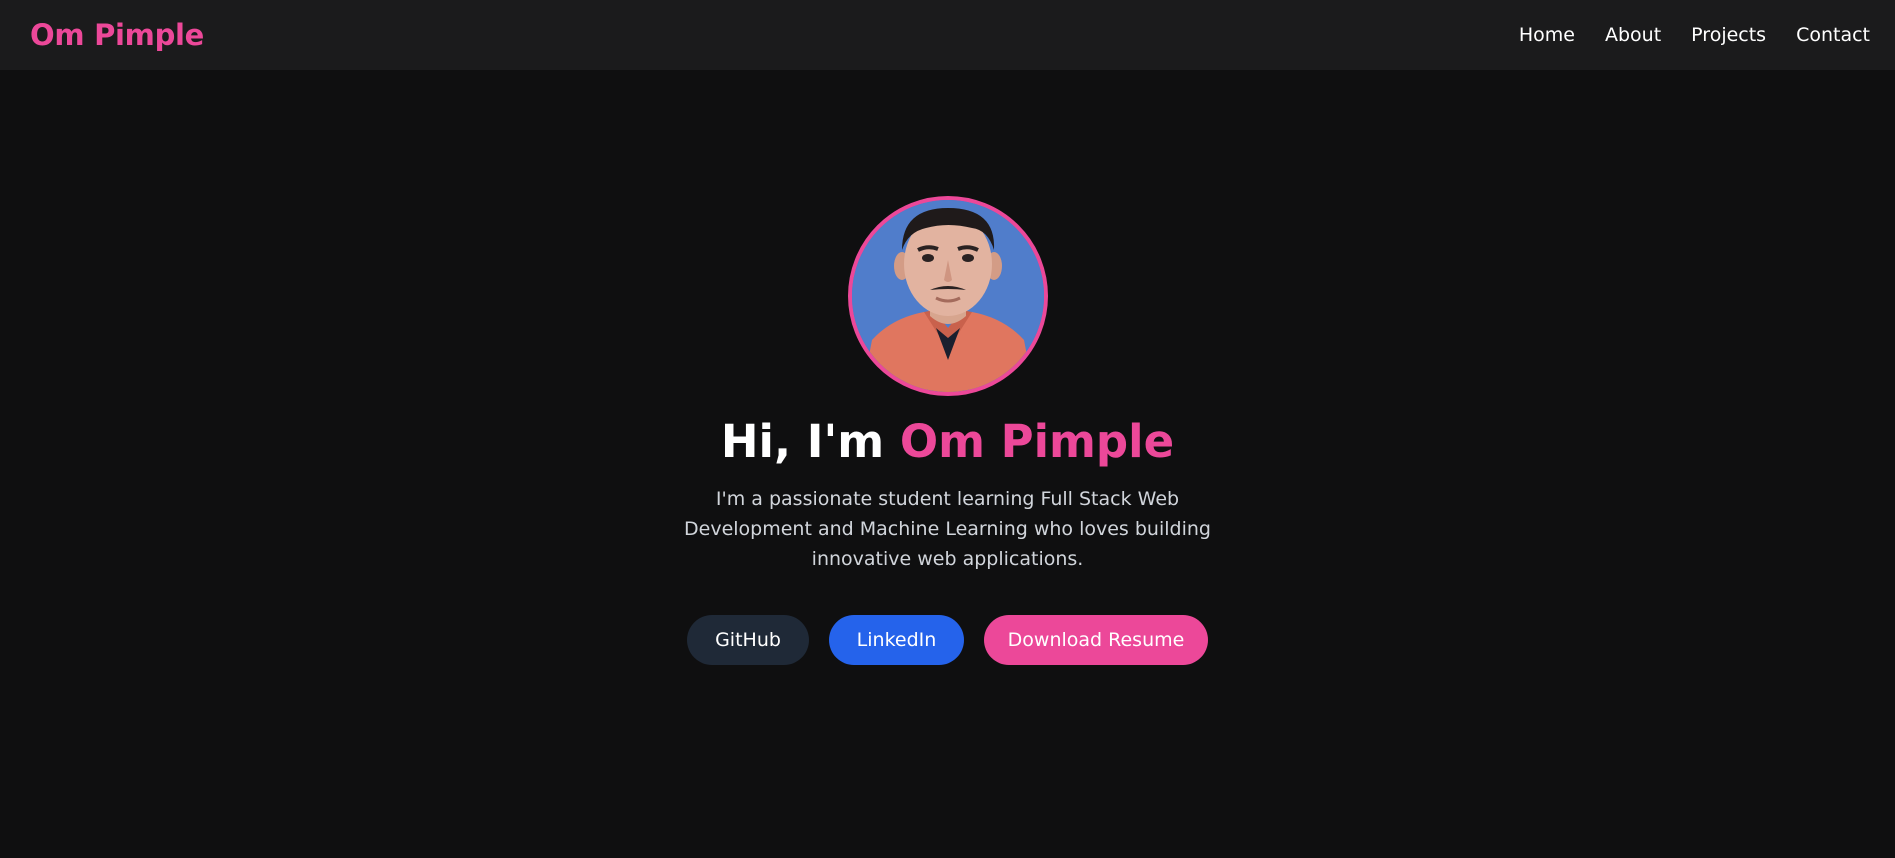 This screenshot has height=858, width=1895. I want to click on hero-buttons: GitHub LinkedIn Download Resume, so click(947, 639).